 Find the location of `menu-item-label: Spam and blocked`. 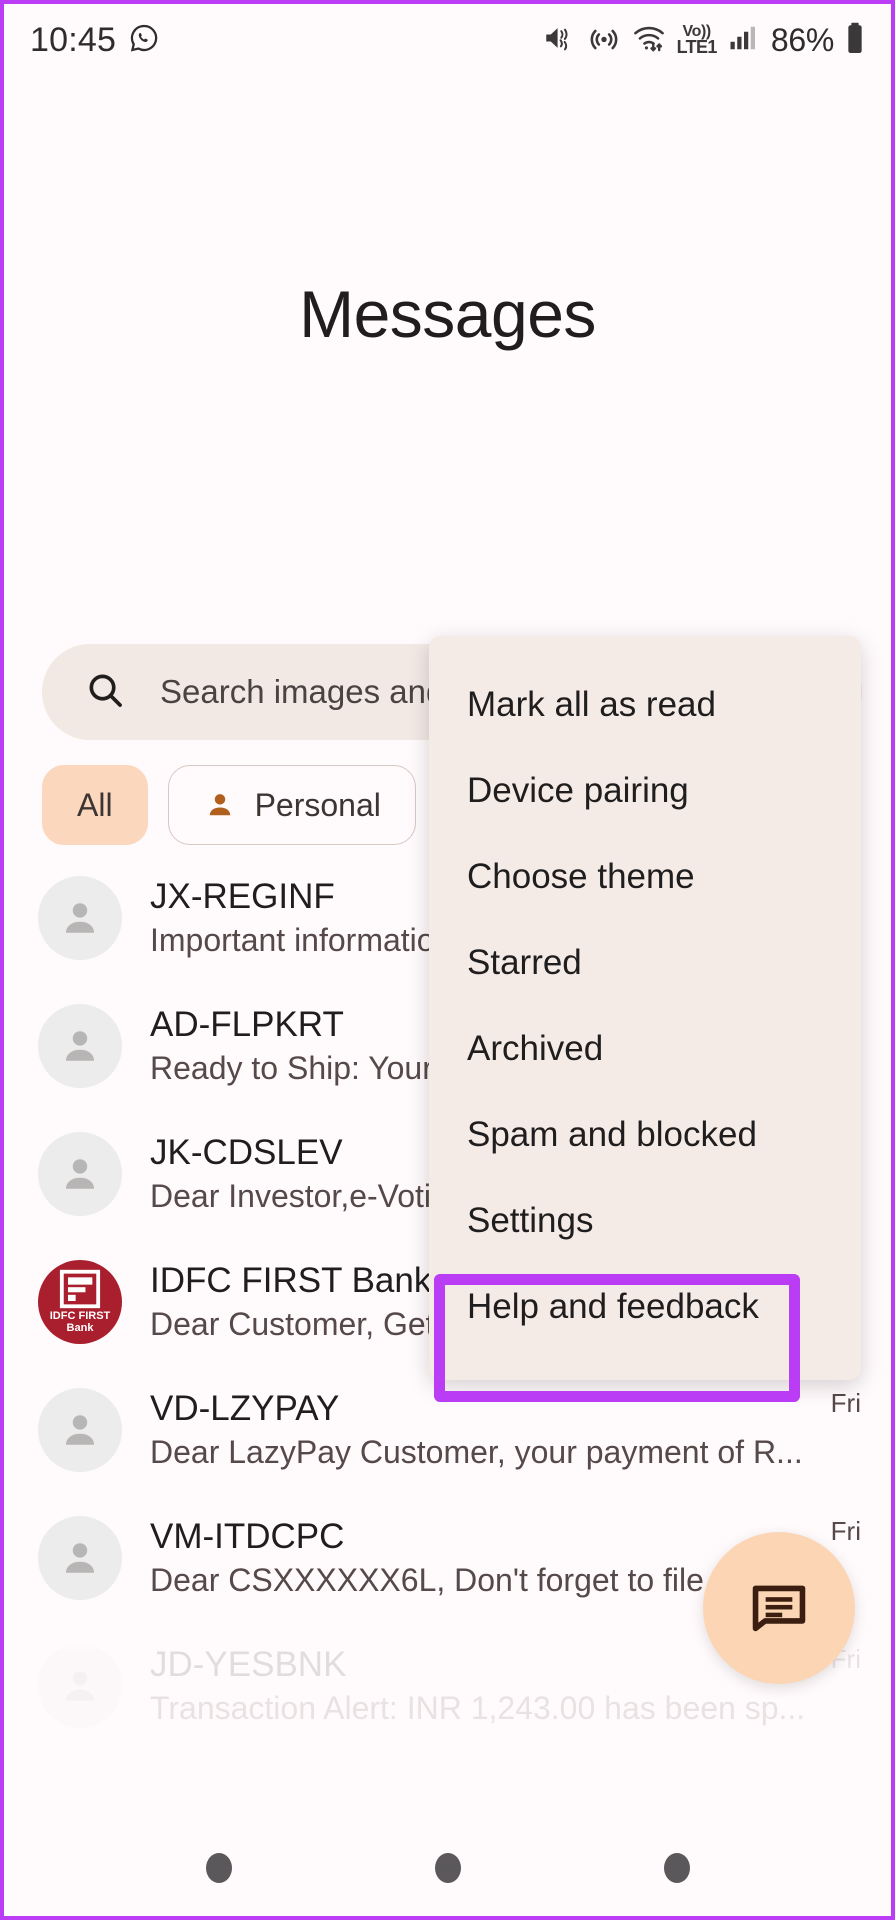

menu-item-label: Spam and blocked is located at coordinates (612, 1134).